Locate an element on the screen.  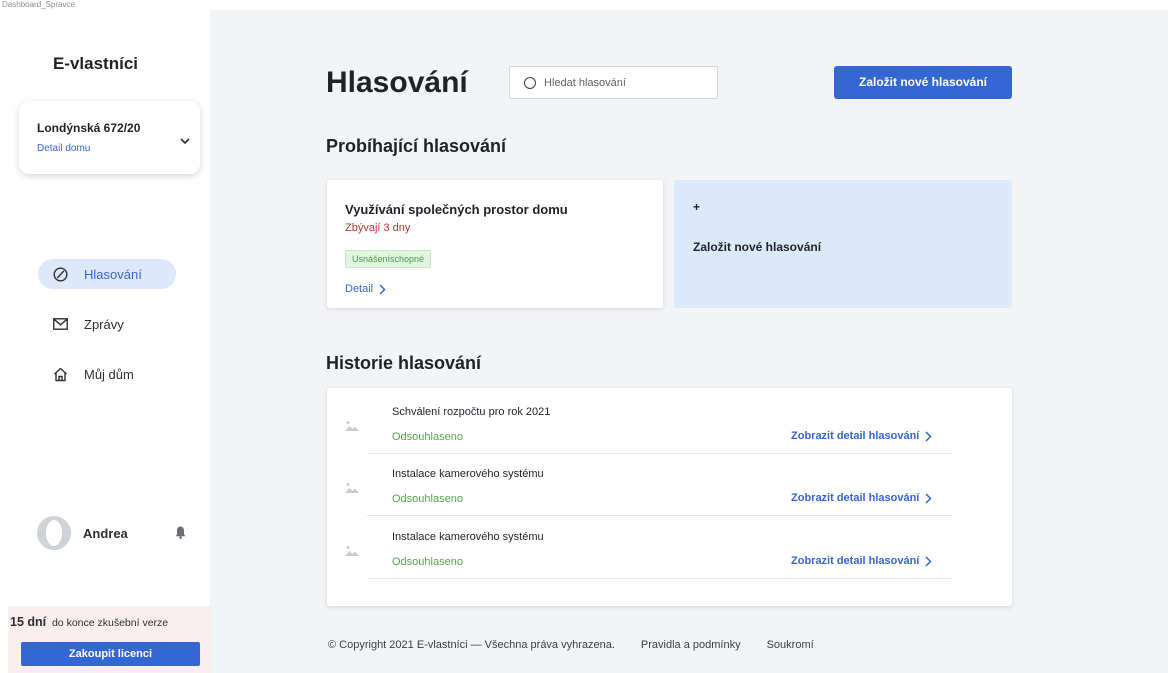
vote-title: Využívání společných prostor domu is located at coordinates (456, 209).